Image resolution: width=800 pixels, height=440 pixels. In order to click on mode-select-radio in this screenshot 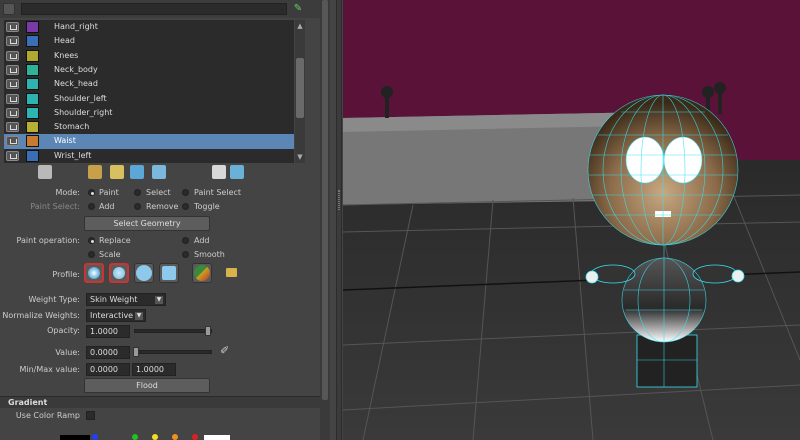, I will do `click(137, 192)`.